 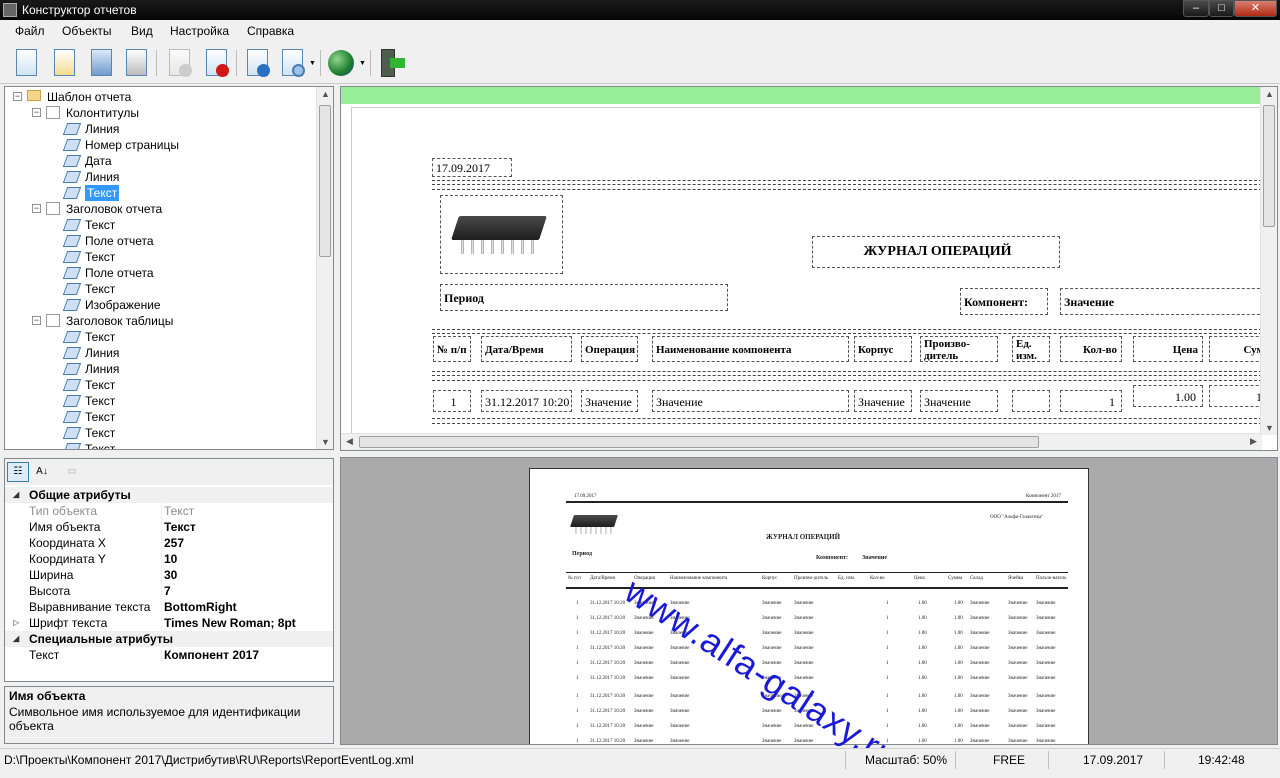 What do you see at coordinates (89, 97) in the screenshot?
I see `tree-node: Шаблон отчета` at bounding box center [89, 97].